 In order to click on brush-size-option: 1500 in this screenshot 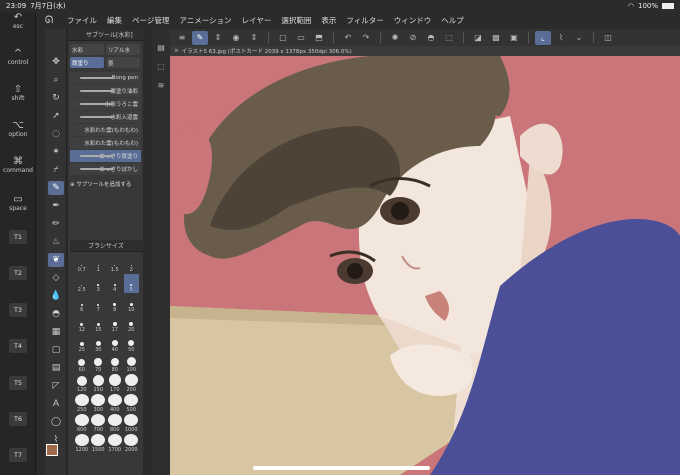, I will do `click(99, 443)`.